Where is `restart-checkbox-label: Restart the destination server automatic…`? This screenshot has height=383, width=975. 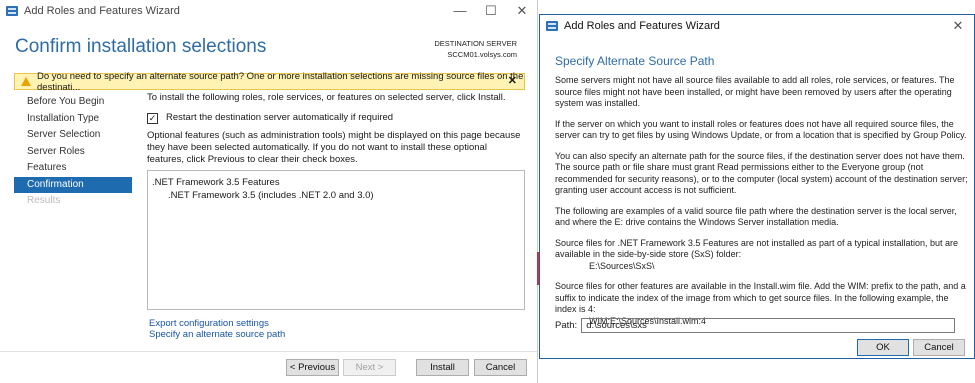
restart-checkbox-label: Restart the destination server automatic… is located at coordinates (279, 118).